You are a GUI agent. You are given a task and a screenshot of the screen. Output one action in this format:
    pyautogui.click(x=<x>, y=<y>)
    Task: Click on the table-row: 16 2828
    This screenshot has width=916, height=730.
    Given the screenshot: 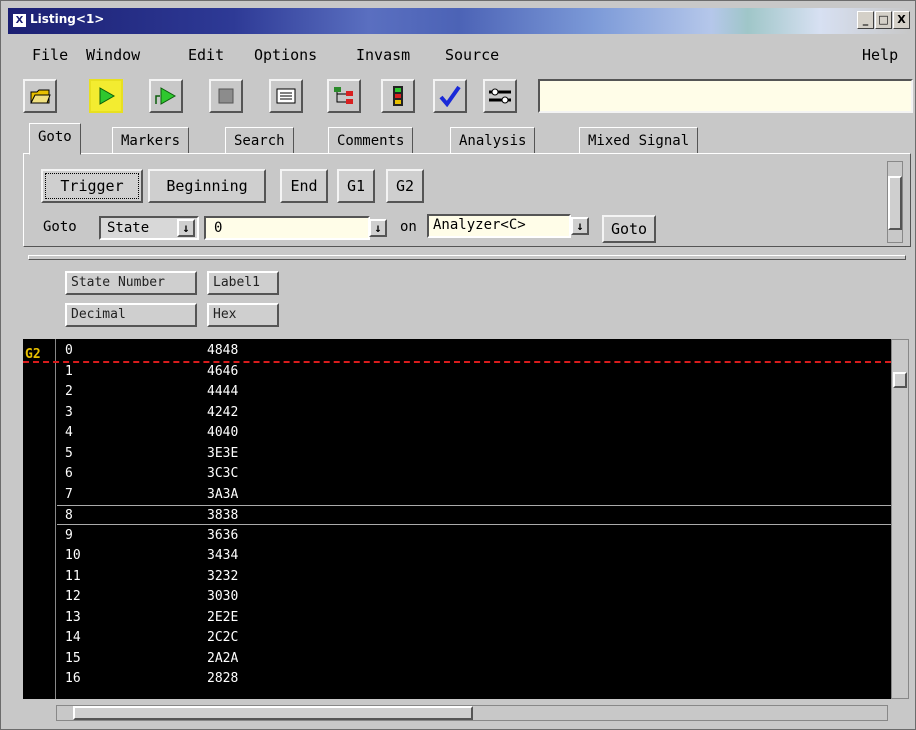 What is the action you would take?
    pyautogui.click(x=474, y=679)
    